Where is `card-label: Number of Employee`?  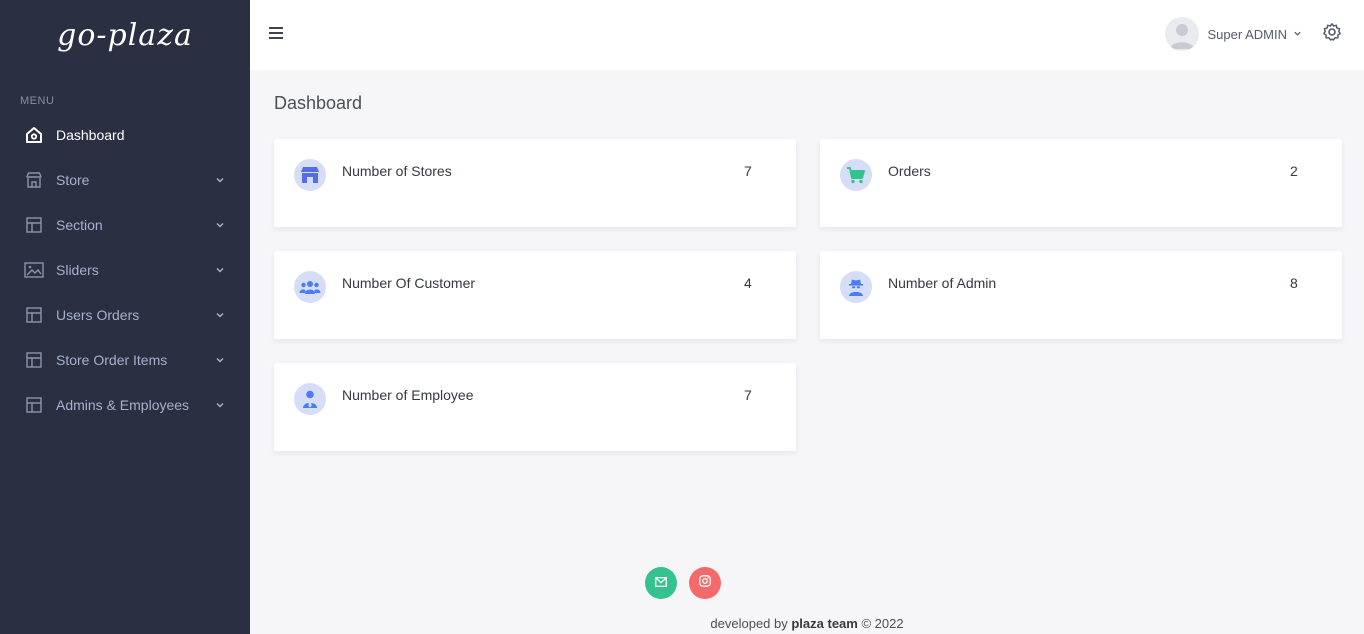 card-label: Number of Employee is located at coordinates (408, 395).